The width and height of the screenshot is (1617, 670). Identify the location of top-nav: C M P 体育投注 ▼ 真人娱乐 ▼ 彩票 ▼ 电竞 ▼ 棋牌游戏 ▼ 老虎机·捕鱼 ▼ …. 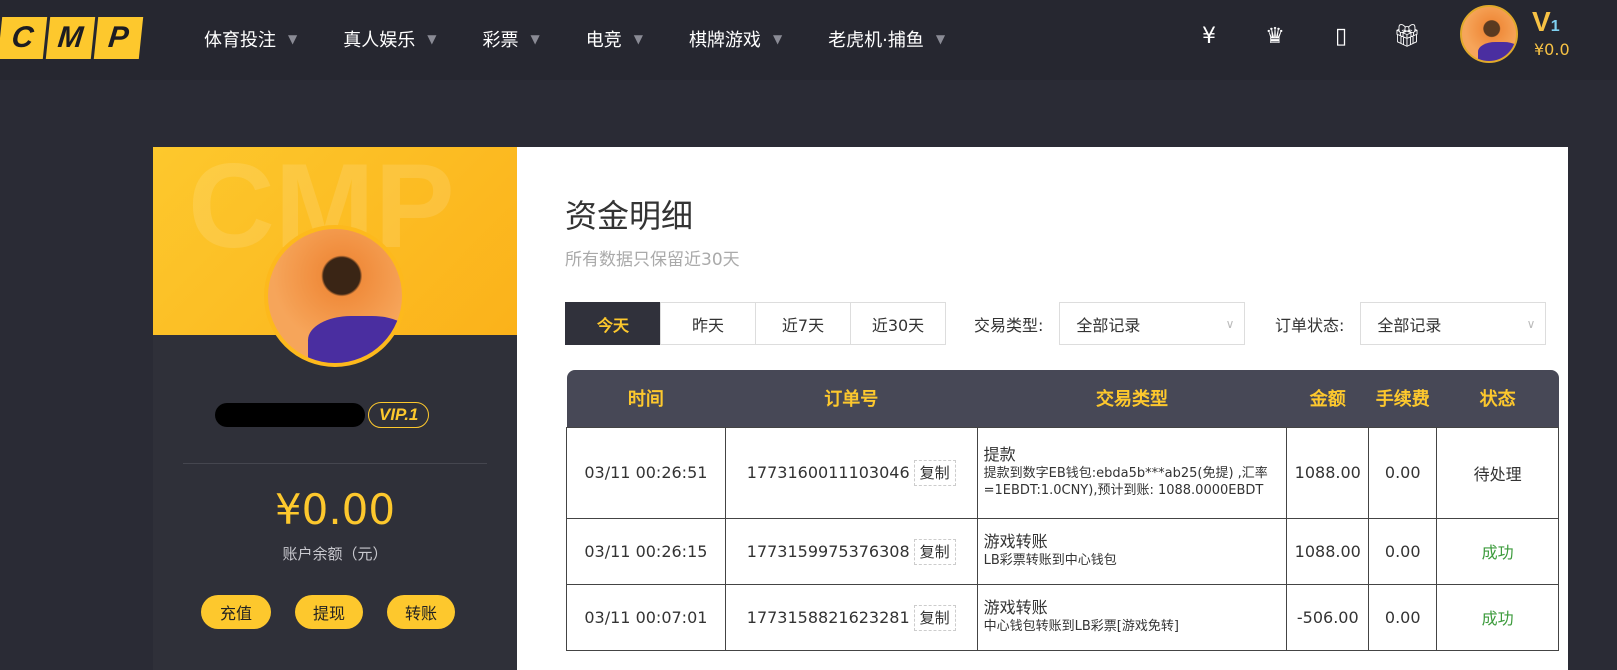
(808, 40).